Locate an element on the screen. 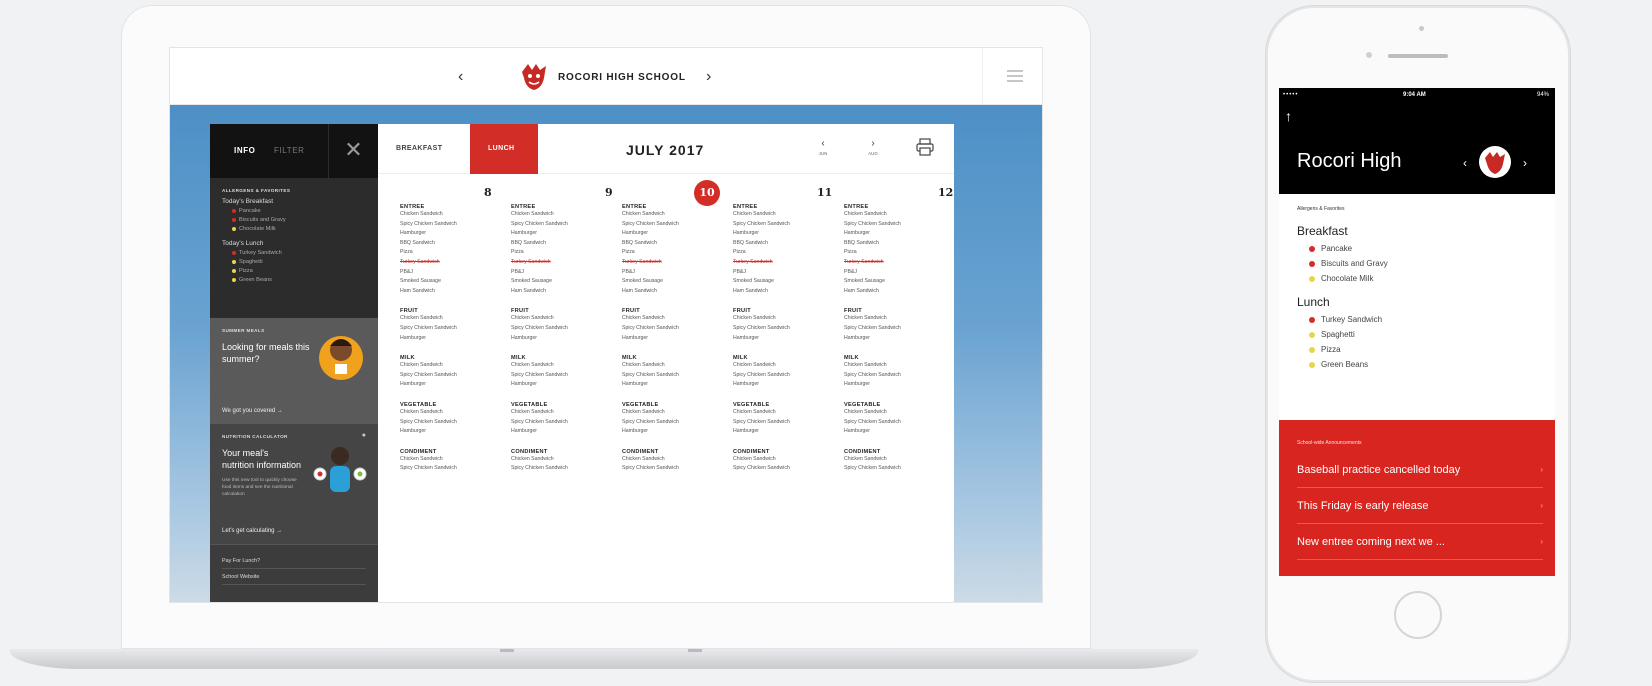 The height and width of the screenshot is (686, 1652). home-button is located at coordinates (1418, 615).